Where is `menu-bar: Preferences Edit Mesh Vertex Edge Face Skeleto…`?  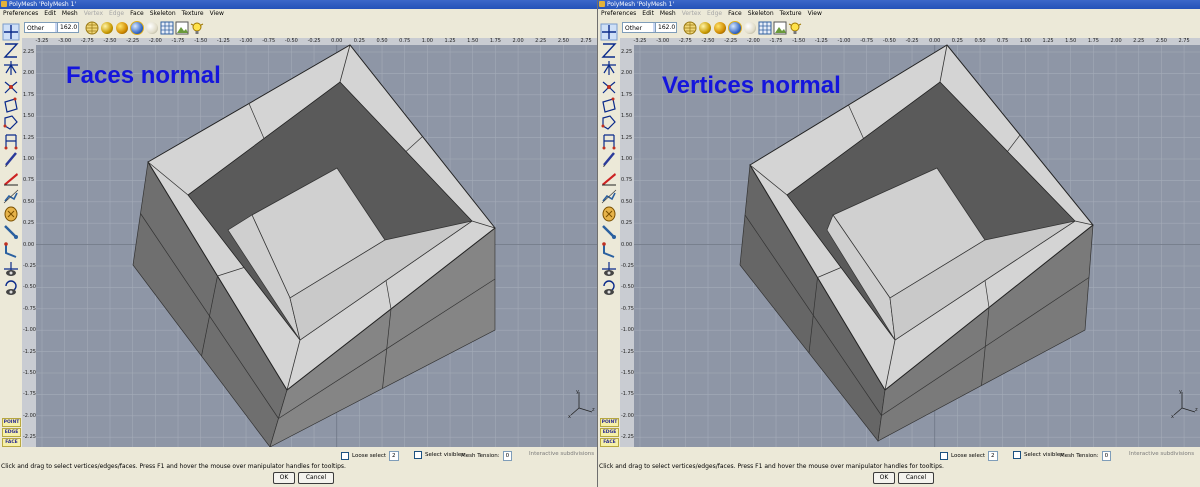 menu-bar: Preferences Edit Mesh Vertex Edge Face Skeleto… is located at coordinates (899, 13).